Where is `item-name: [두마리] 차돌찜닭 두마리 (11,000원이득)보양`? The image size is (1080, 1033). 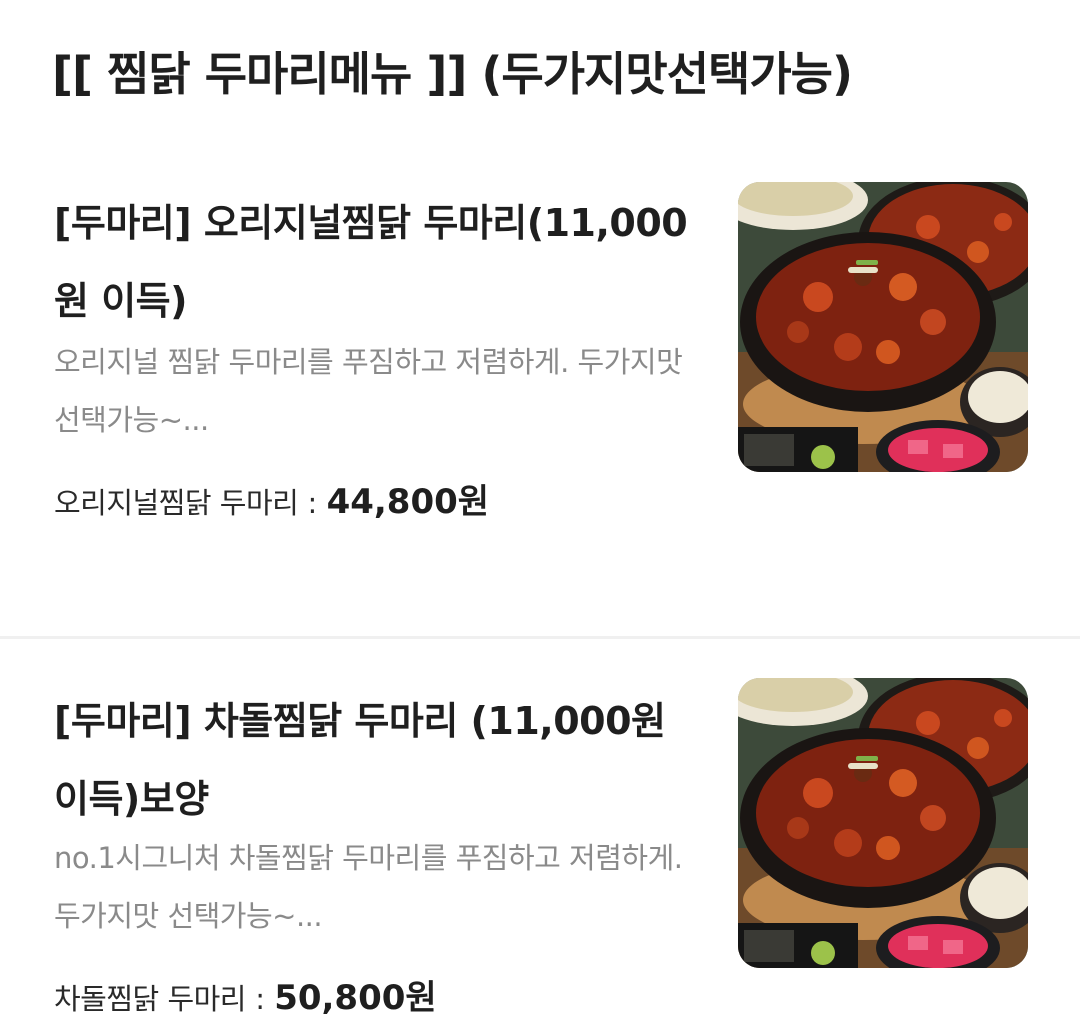
item-name: [두마리] 차돌찜닭 두마리 (11,000원이득)보양 is located at coordinates (360, 760).